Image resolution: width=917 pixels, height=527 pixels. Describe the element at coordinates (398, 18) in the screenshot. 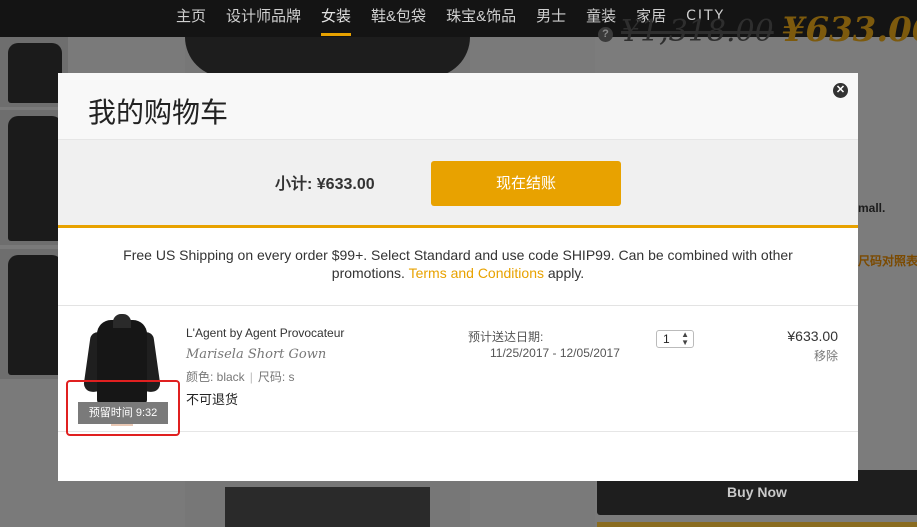

I see `nav-item-shoes-bags: 鞋&包袋` at that location.